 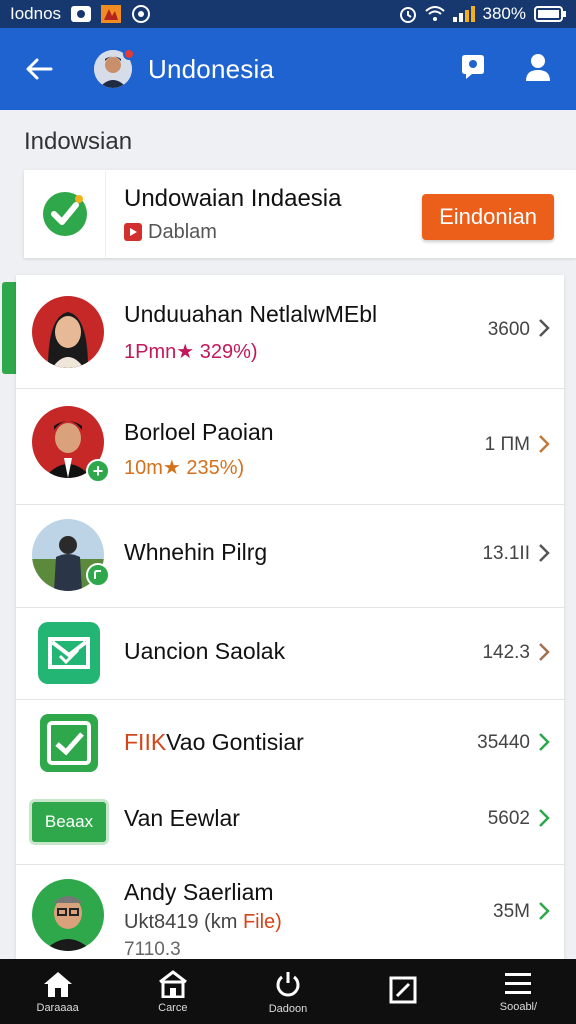 I want to click on nav-label: Daraaaa, so click(x=57, y=1007).